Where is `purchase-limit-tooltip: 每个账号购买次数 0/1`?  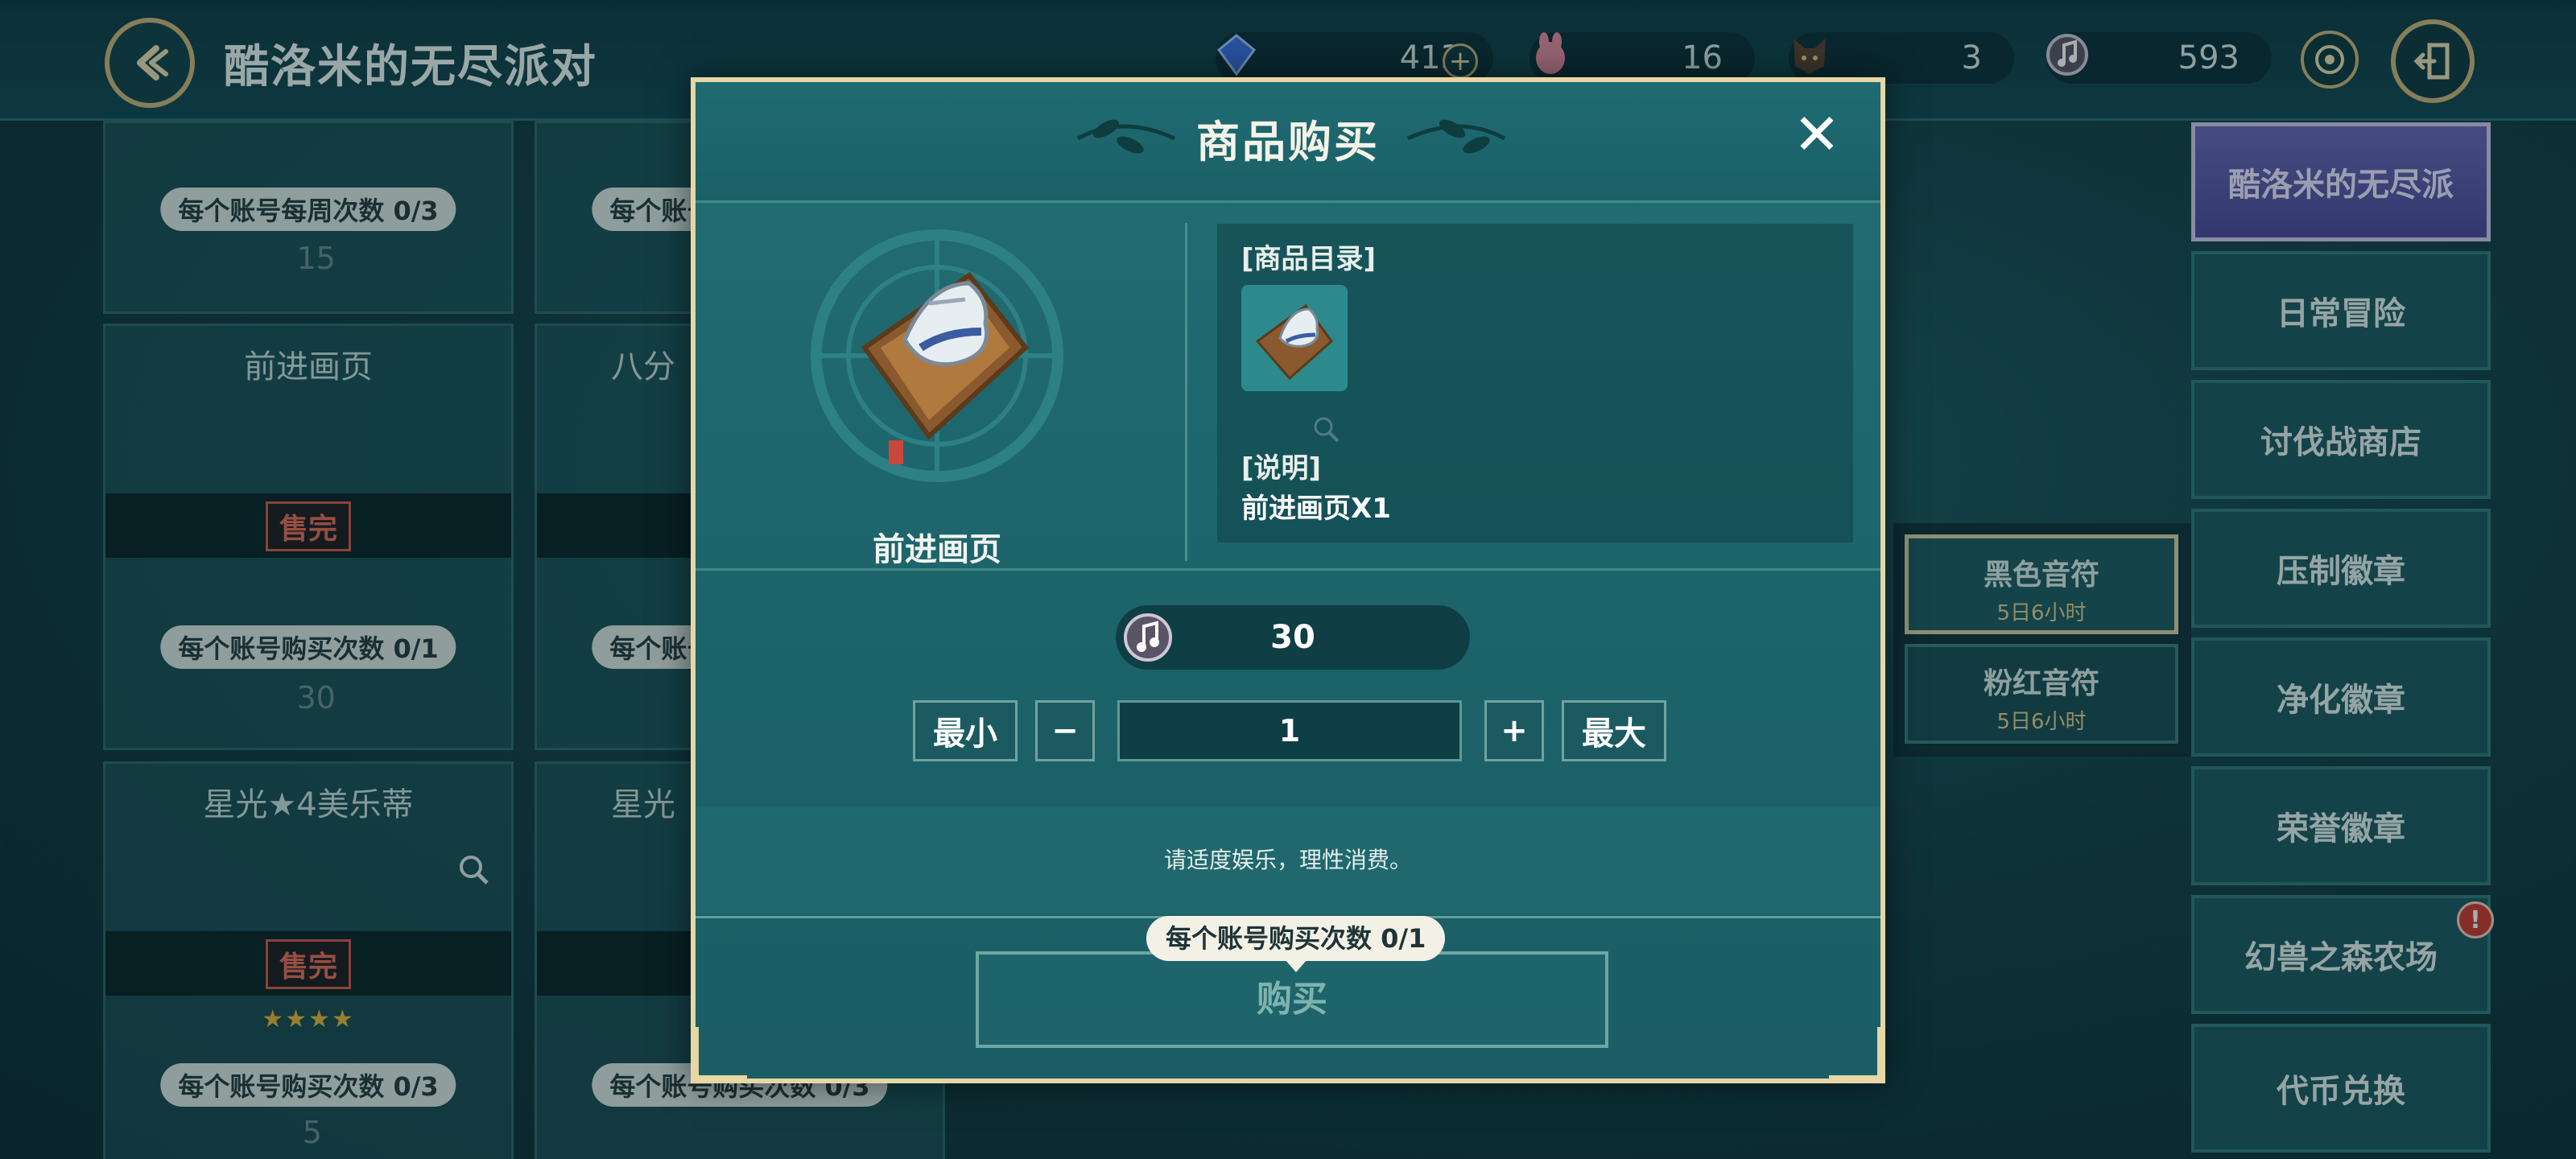 purchase-limit-tooltip: 每个账号购买次数 0/1 is located at coordinates (1296, 944).